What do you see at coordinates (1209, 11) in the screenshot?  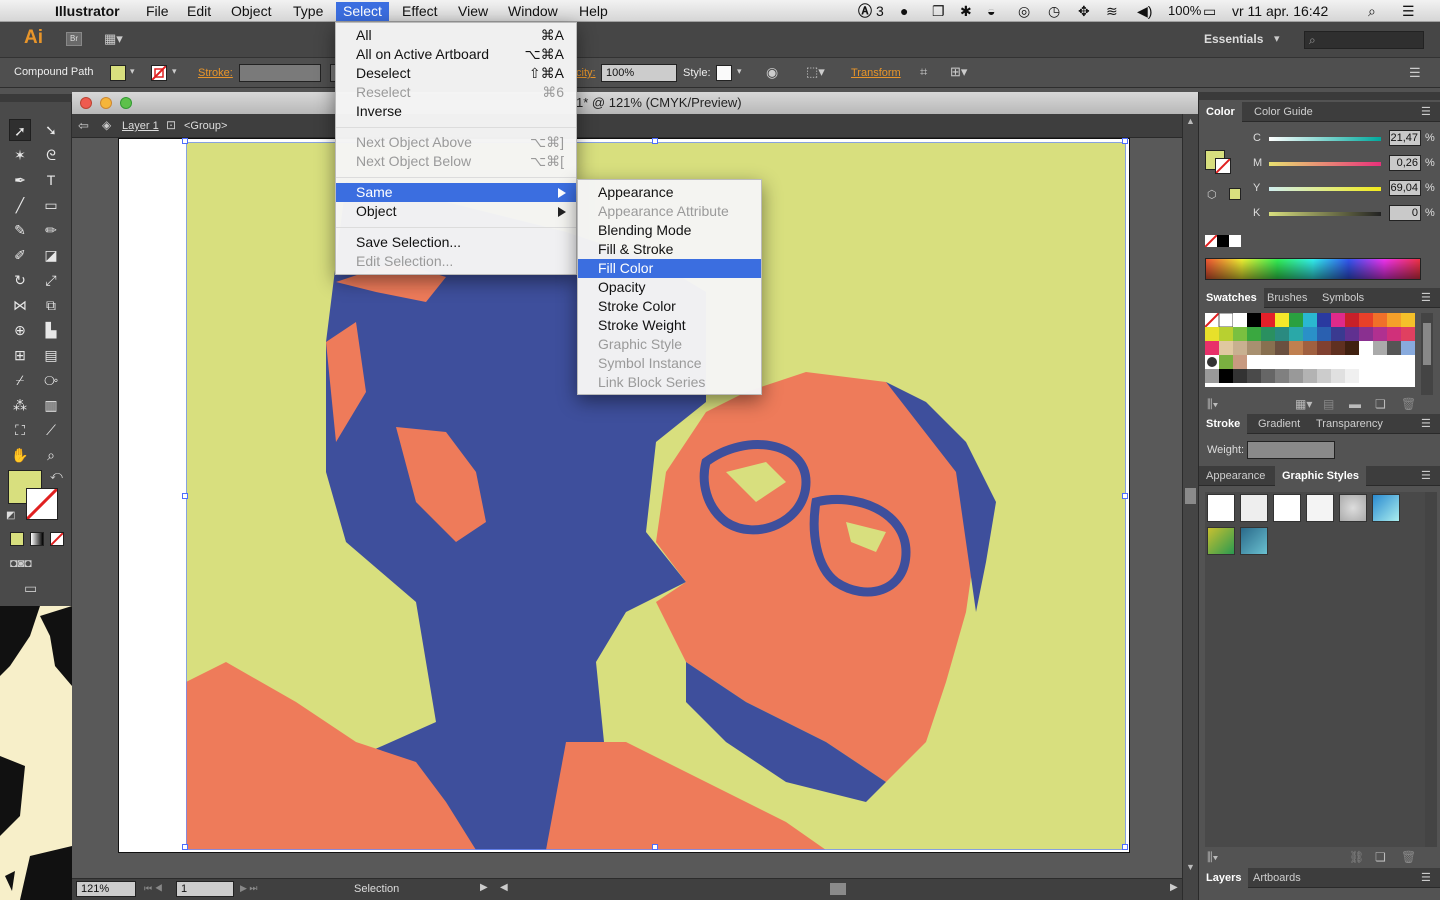 I see `battery-icon: ▭` at bounding box center [1209, 11].